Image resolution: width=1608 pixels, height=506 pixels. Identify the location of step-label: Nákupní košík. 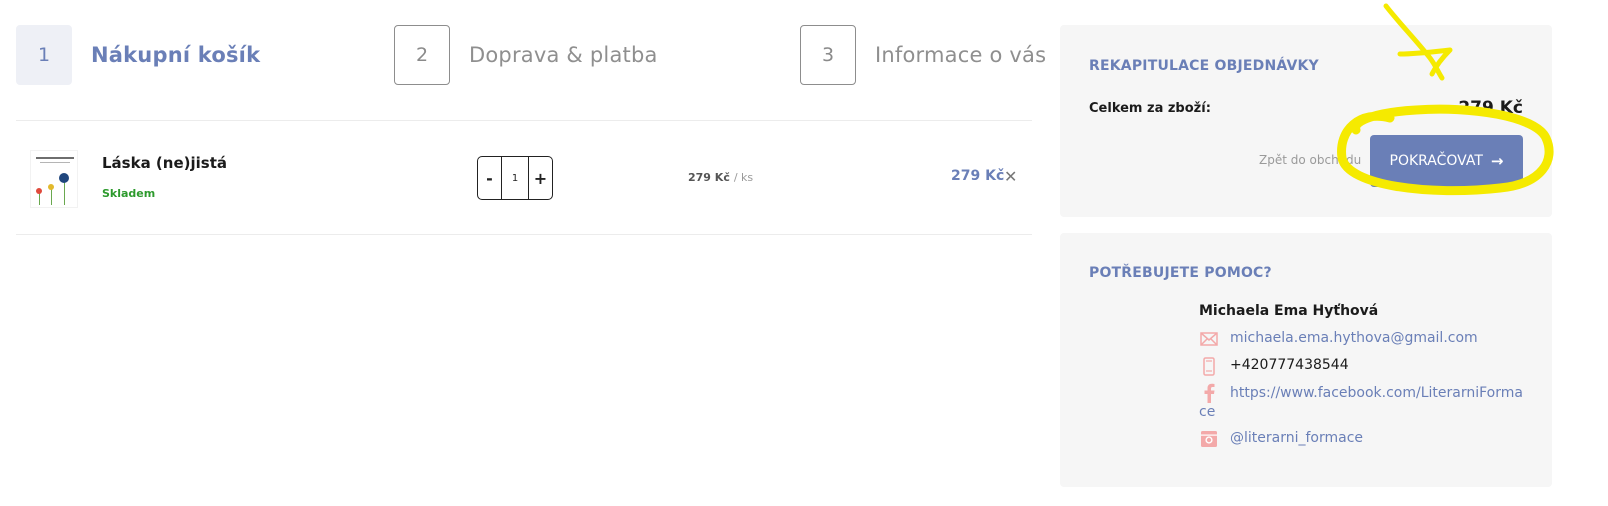
(176, 55).